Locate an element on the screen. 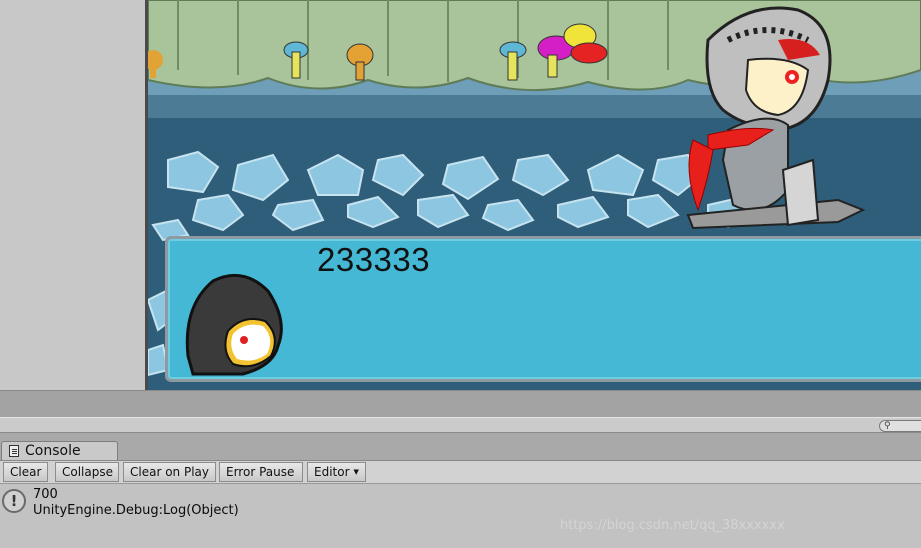  collapse-button: Collapse is located at coordinates (87, 472).